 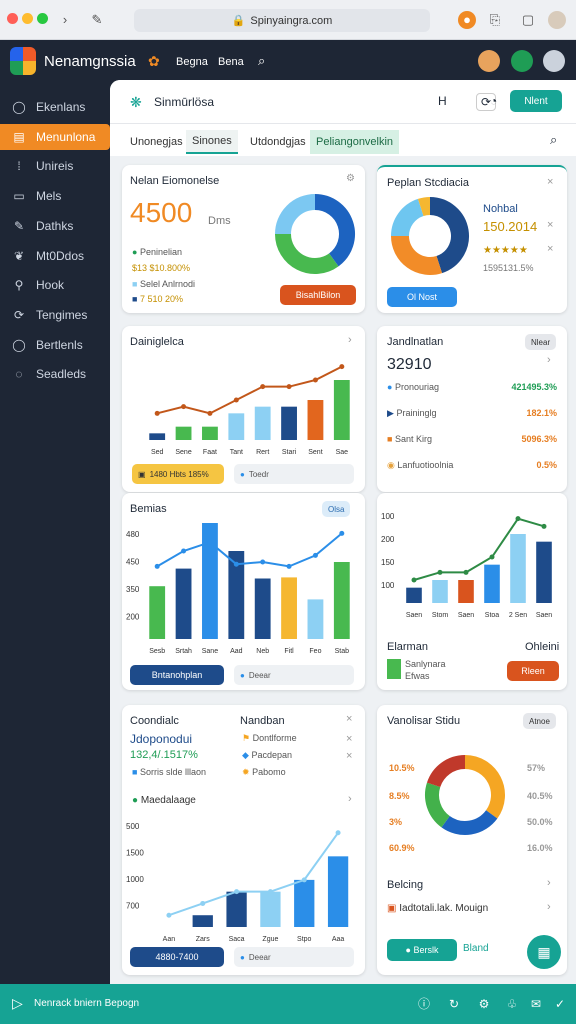 What do you see at coordinates (55, 315) in the screenshot?
I see `sidebar-item: ⟳ Tengimes` at bounding box center [55, 315].